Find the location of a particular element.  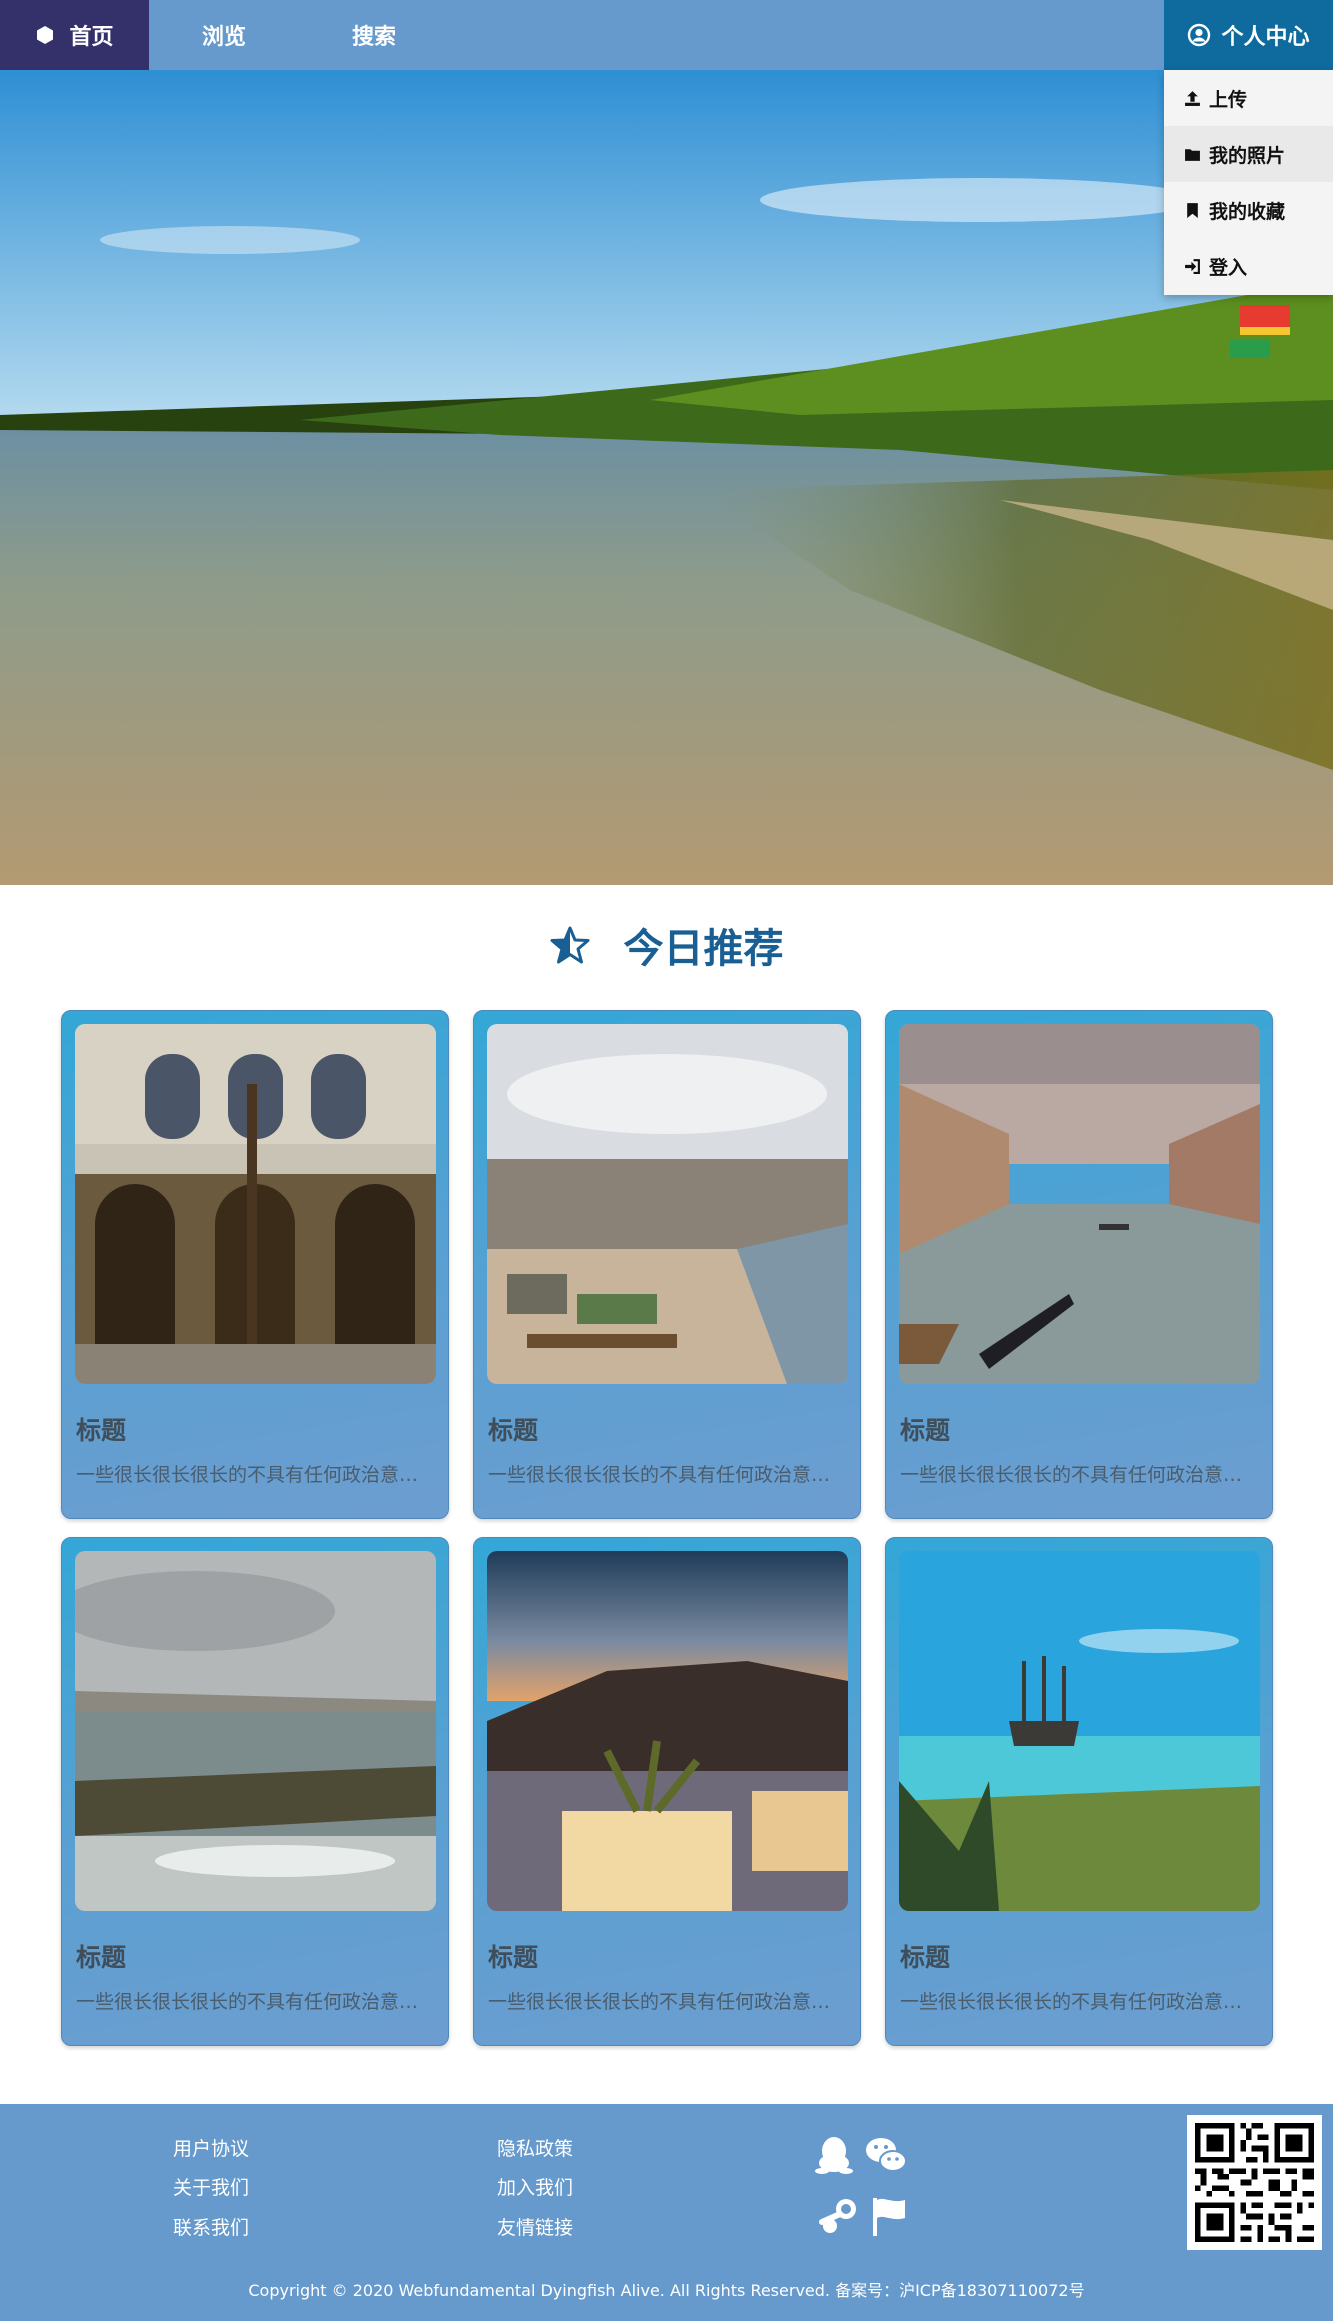

menu-item-my-favorites: 我的收藏 is located at coordinates (1248, 210).